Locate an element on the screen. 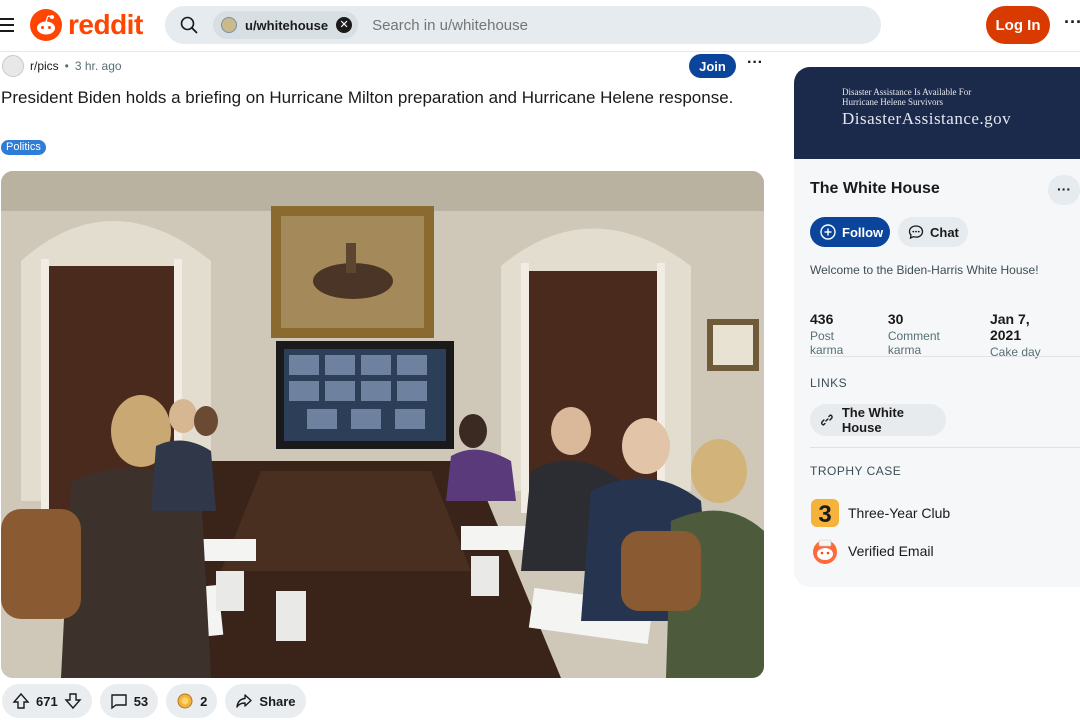  user-avatar-icon is located at coordinates (229, 25).